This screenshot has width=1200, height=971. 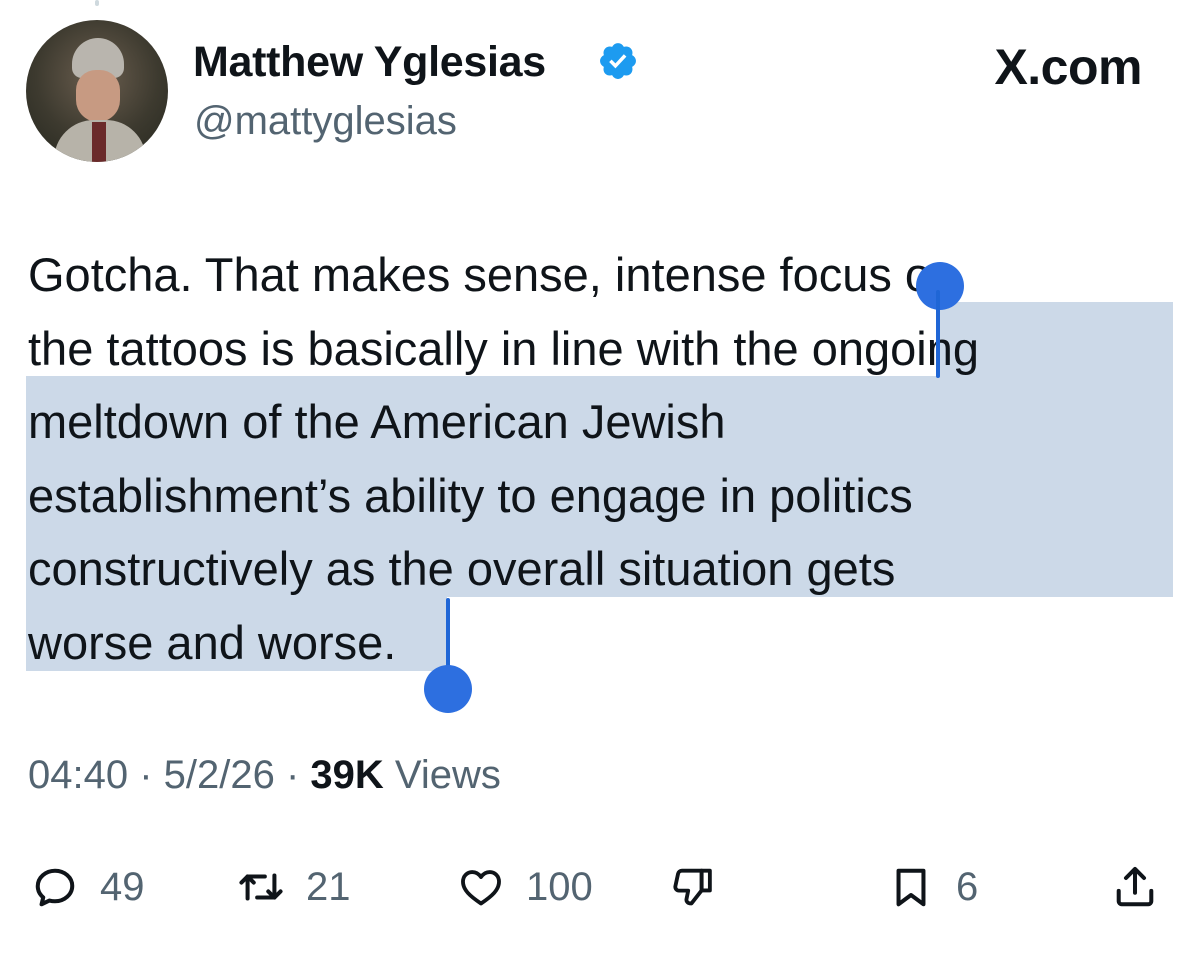 I want to click on share-button, so click(x=1135, y=887).